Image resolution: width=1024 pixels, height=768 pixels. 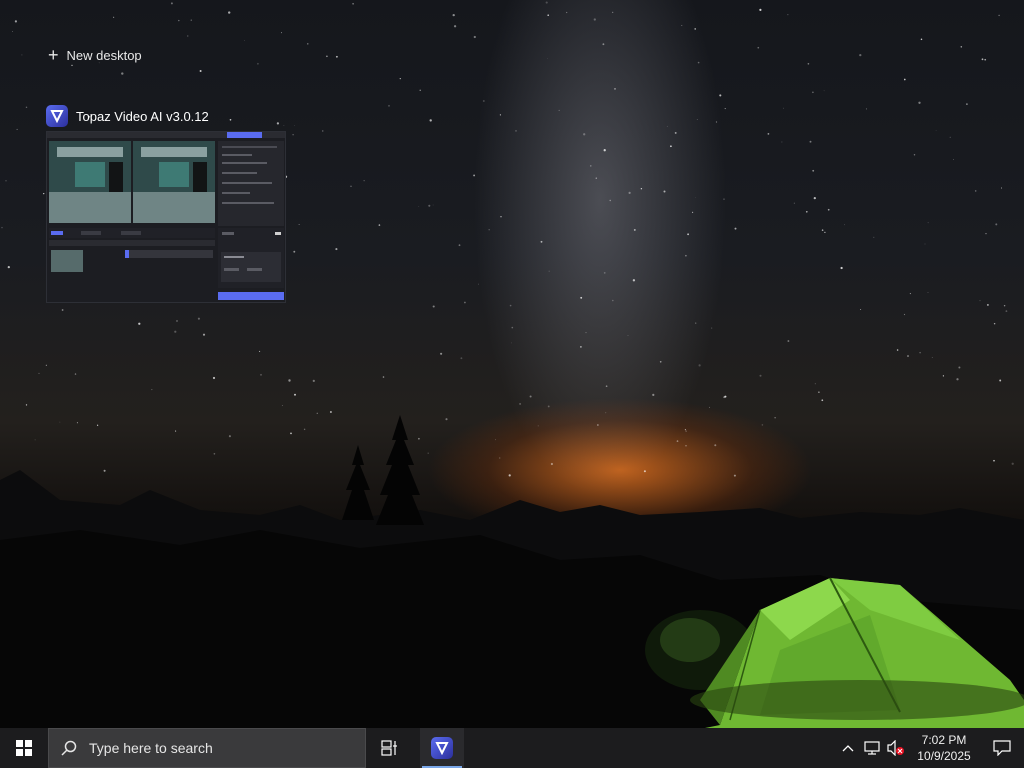 I want to click on volume-muted-icon, so click(x=895, y=748).